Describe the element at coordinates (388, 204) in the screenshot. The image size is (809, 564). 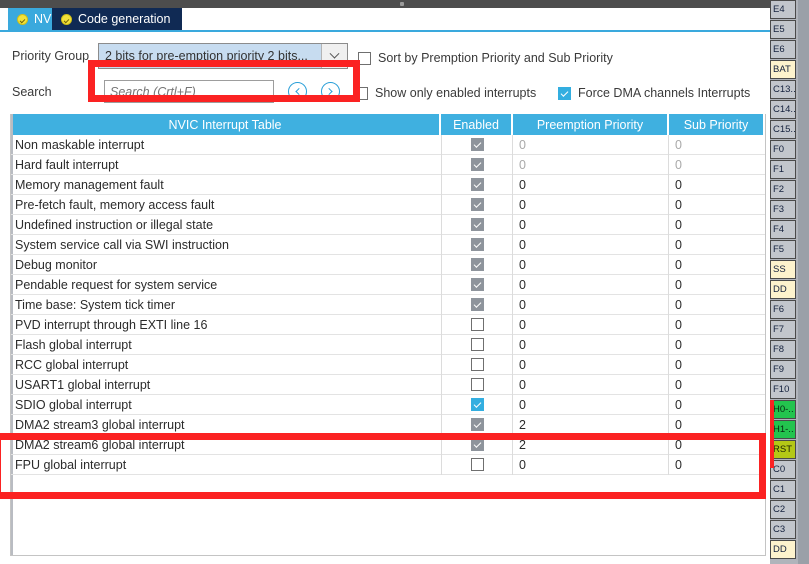
I see `table-row: Pre-fetch fault, memory access fault 0 0` at that location.